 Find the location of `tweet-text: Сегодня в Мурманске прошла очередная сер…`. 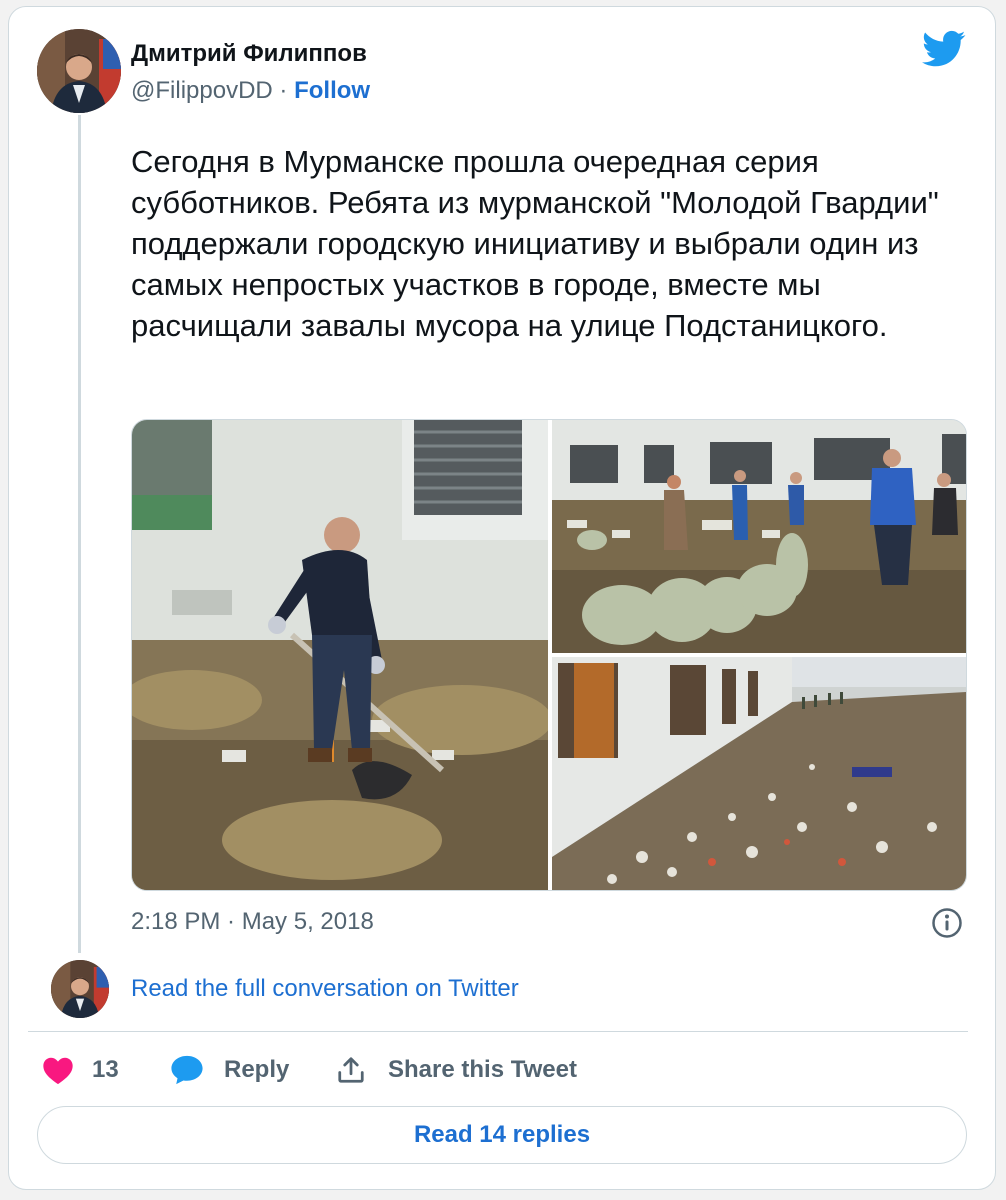

tweet-text: Сегодня в Мурманске прошла очередная сер… is located at coordinates (535, 243).